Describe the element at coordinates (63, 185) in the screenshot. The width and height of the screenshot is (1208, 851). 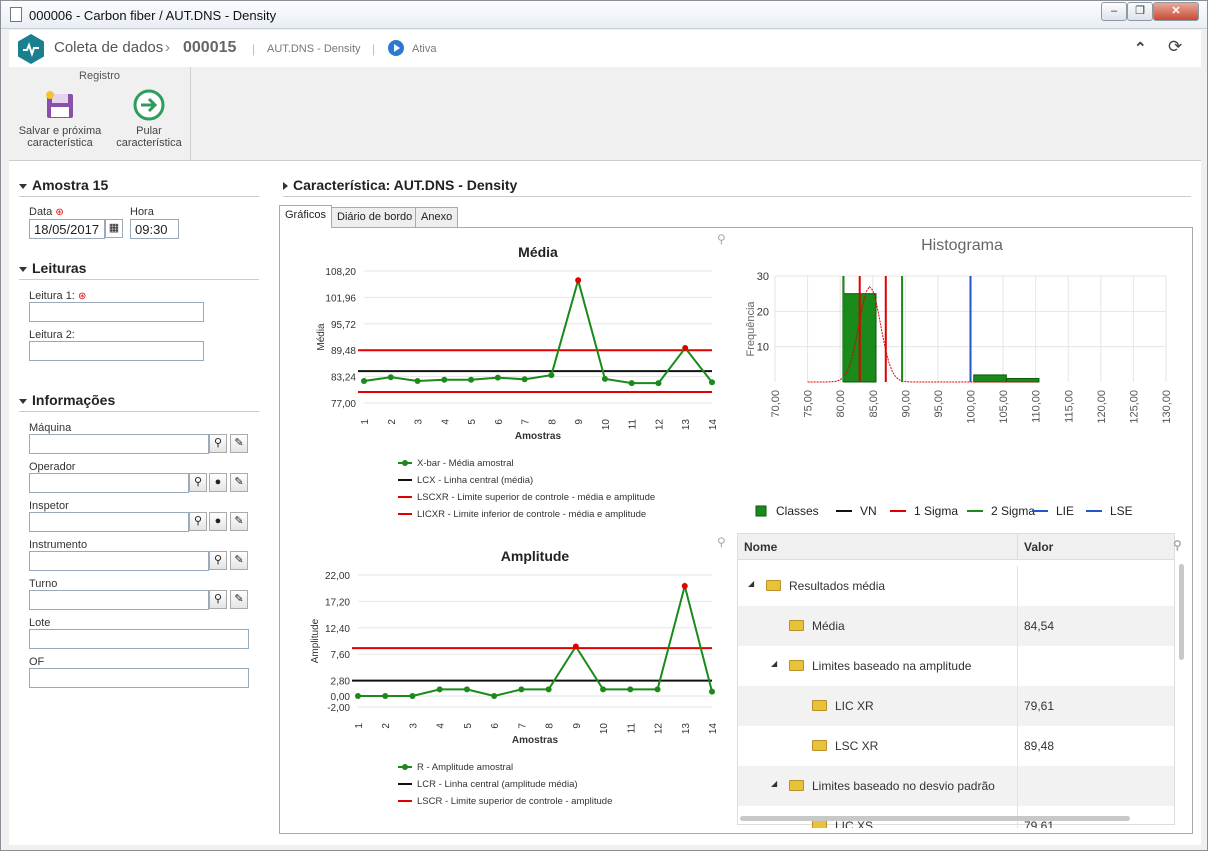
I see `sample-section-title: Amostra 15` at that location.